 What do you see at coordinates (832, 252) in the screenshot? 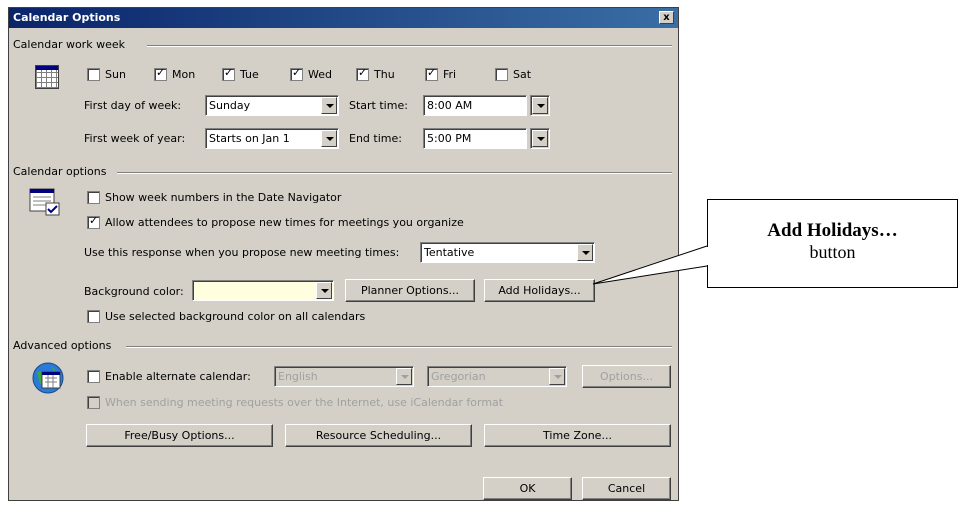
I see `callout-subtitle: button` at bounding box center [832, 252].